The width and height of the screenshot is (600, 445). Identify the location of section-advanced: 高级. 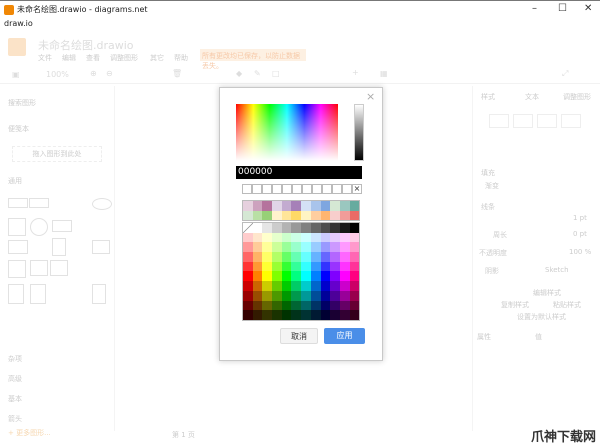
(15, 379).